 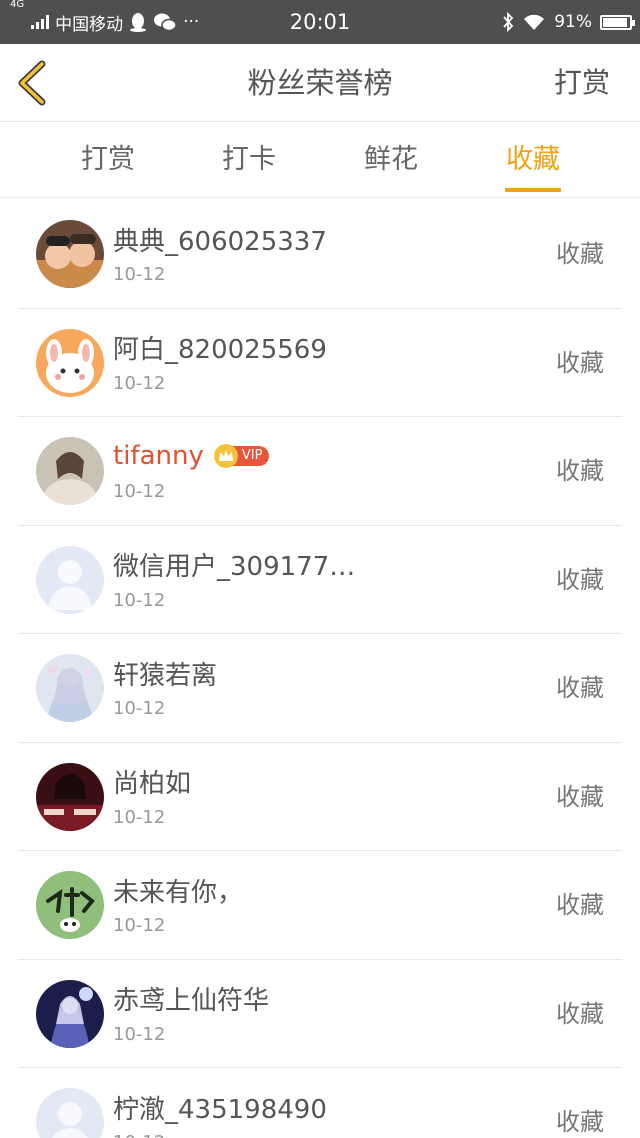 I want to click on fan-name: 未来有你，, so click(x=178, y=892).